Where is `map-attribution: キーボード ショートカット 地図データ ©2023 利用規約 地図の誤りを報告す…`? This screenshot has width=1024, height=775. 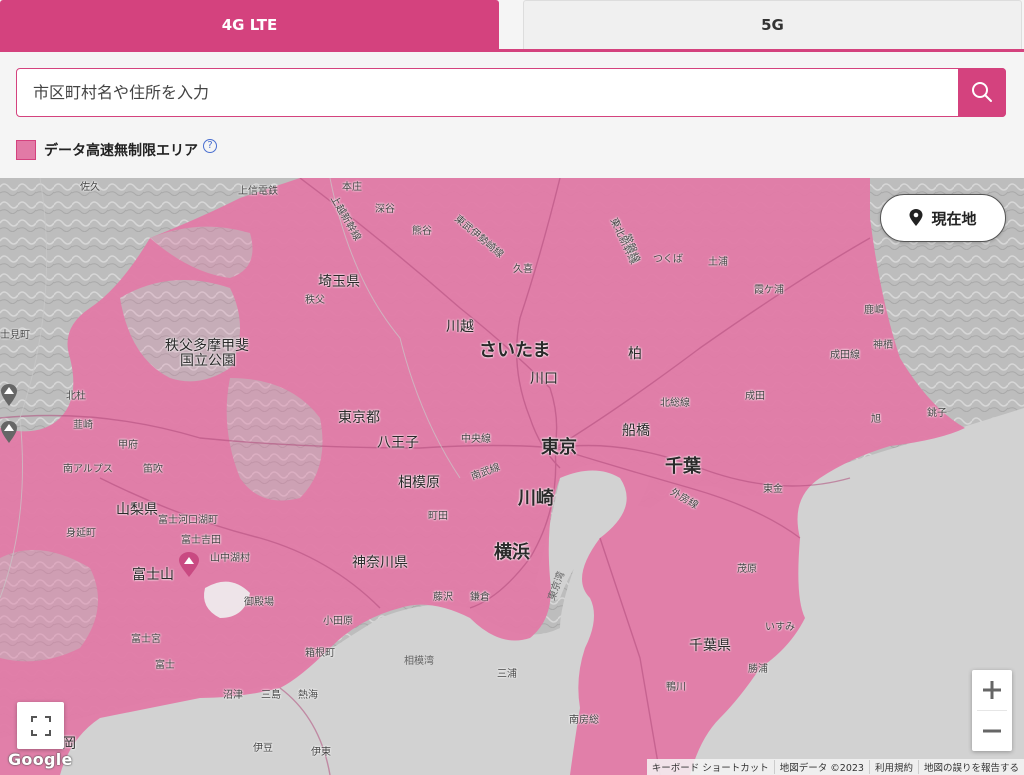 map-attribution: キーボード ショートカット 地図データ ©2023 利用規約 地図の誤りを報告す… is located at coordinates (835, 767).